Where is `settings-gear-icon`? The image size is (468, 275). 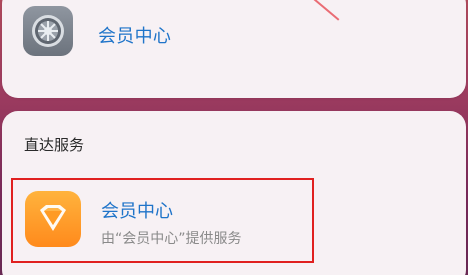 settings-gear-icon is located at coordinates (48, 31).